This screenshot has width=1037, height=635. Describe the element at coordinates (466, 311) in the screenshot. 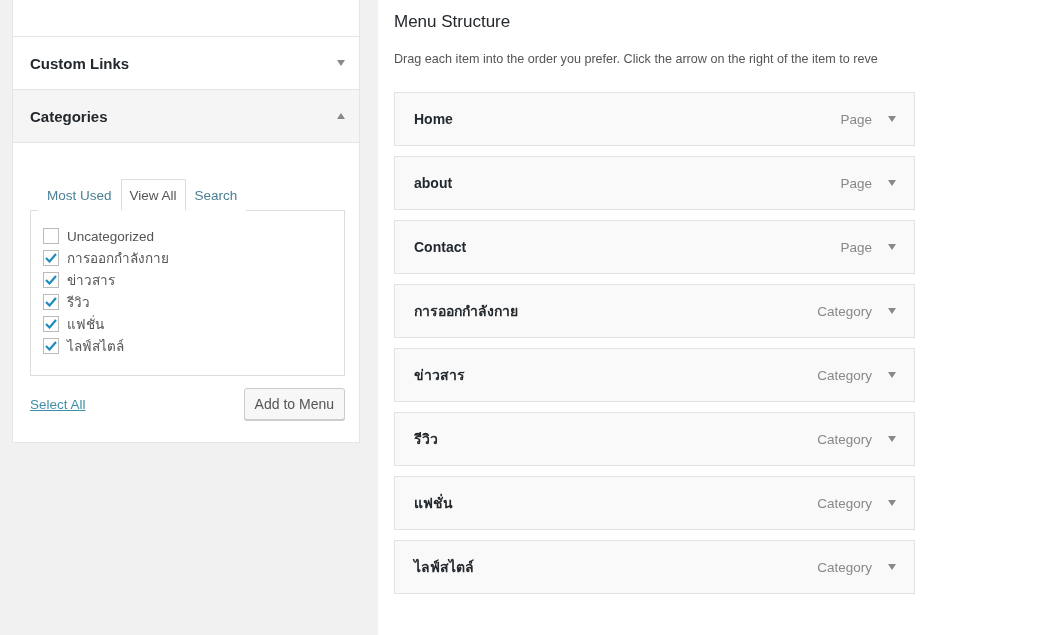

I see `menu-item-title: การออกกำลังกาย` at that location.